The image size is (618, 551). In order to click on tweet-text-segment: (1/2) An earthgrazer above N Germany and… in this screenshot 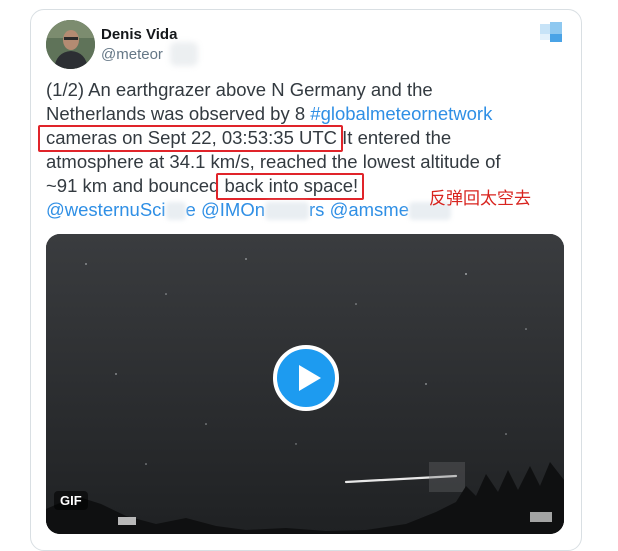, I will do `click(239, 89)`.